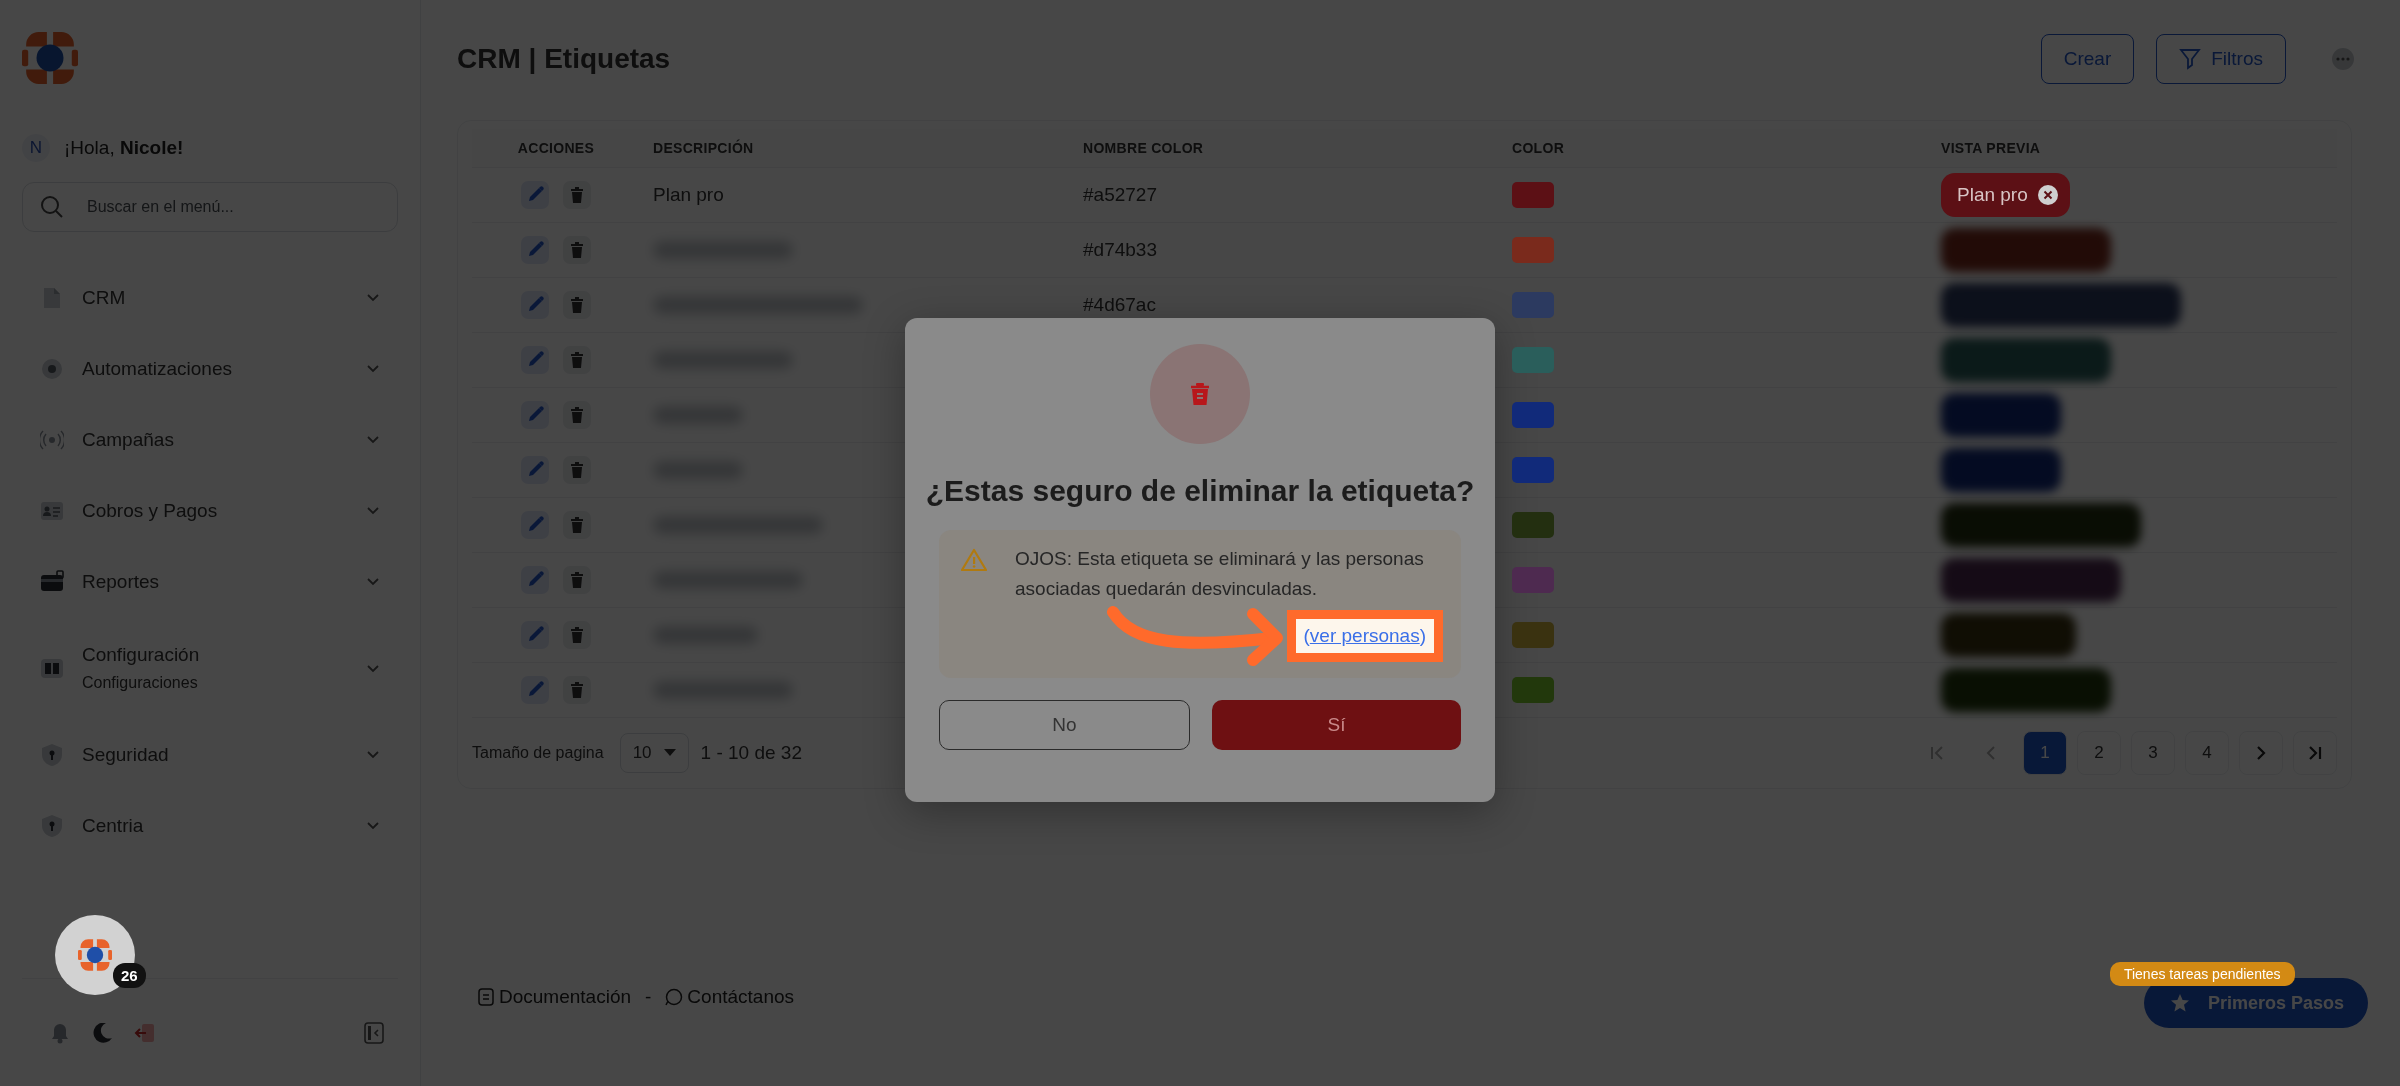 This screenshot has width=2400, height=1086. Describe the element at coordinates (140, 683) in the screenshot. I see `menu-sublabel: Configuraciones` at that location.